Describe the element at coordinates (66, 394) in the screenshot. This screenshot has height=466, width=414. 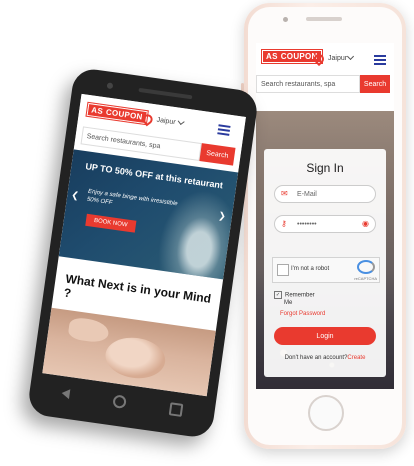
I see `back-icon` at that location.